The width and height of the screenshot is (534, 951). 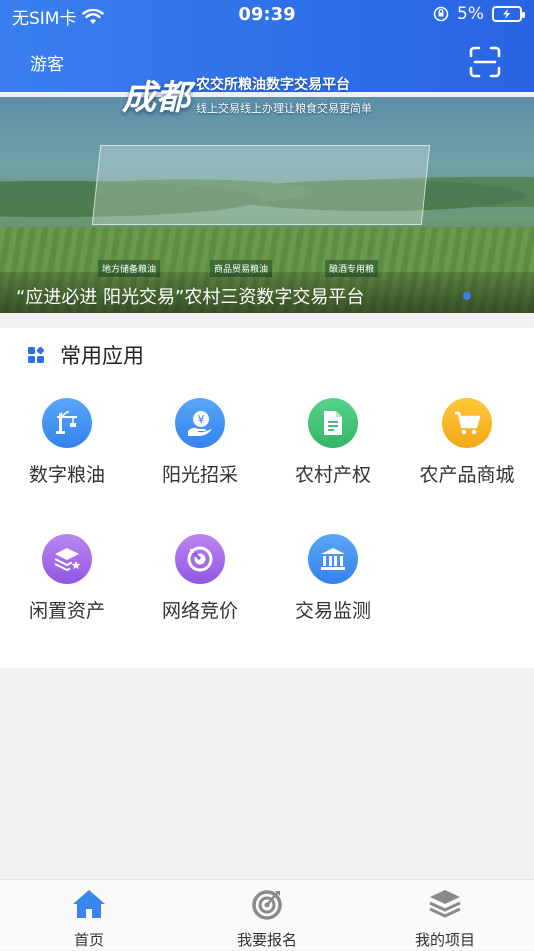 What do you see at coordinates (332, 611) in the screenshot?
I see `app-label: 交易监测` at bounding box center [332, 611].